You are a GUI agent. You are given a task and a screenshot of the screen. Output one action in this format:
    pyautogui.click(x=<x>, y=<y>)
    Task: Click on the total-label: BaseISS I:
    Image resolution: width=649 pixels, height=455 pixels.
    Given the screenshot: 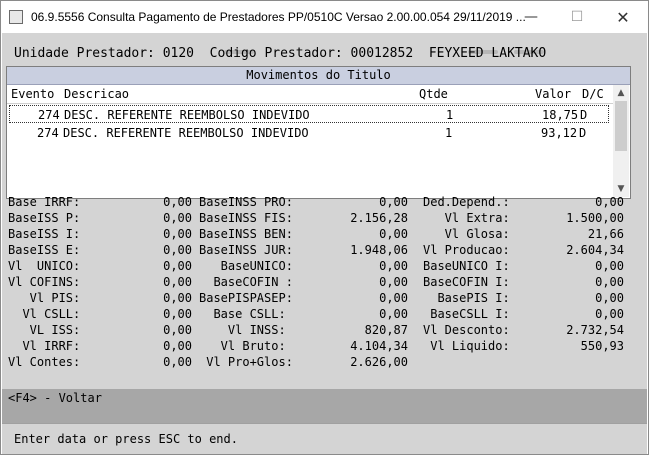 What is the action you would take?
    pyautogui.click(x=44, y=234)
    